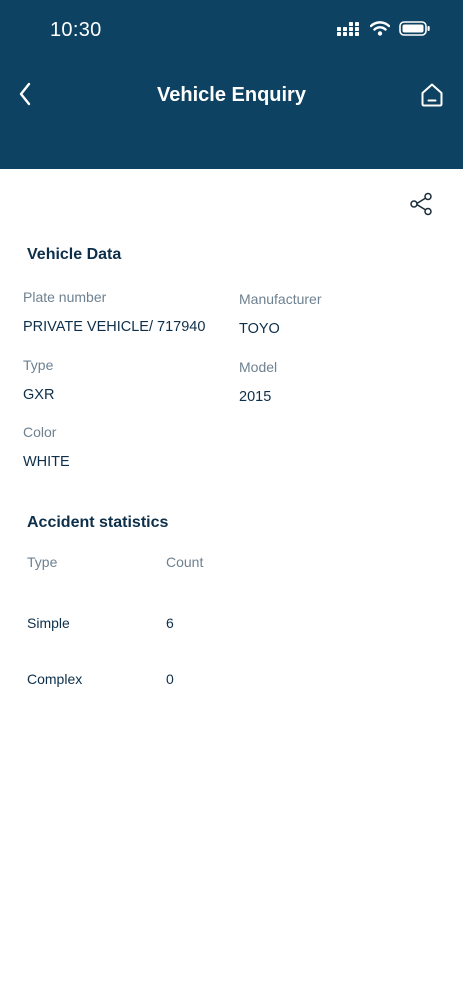 The width and height of the screenshot is (463, 1000). I want to click on status-time: 10:30, so click(76, 30).